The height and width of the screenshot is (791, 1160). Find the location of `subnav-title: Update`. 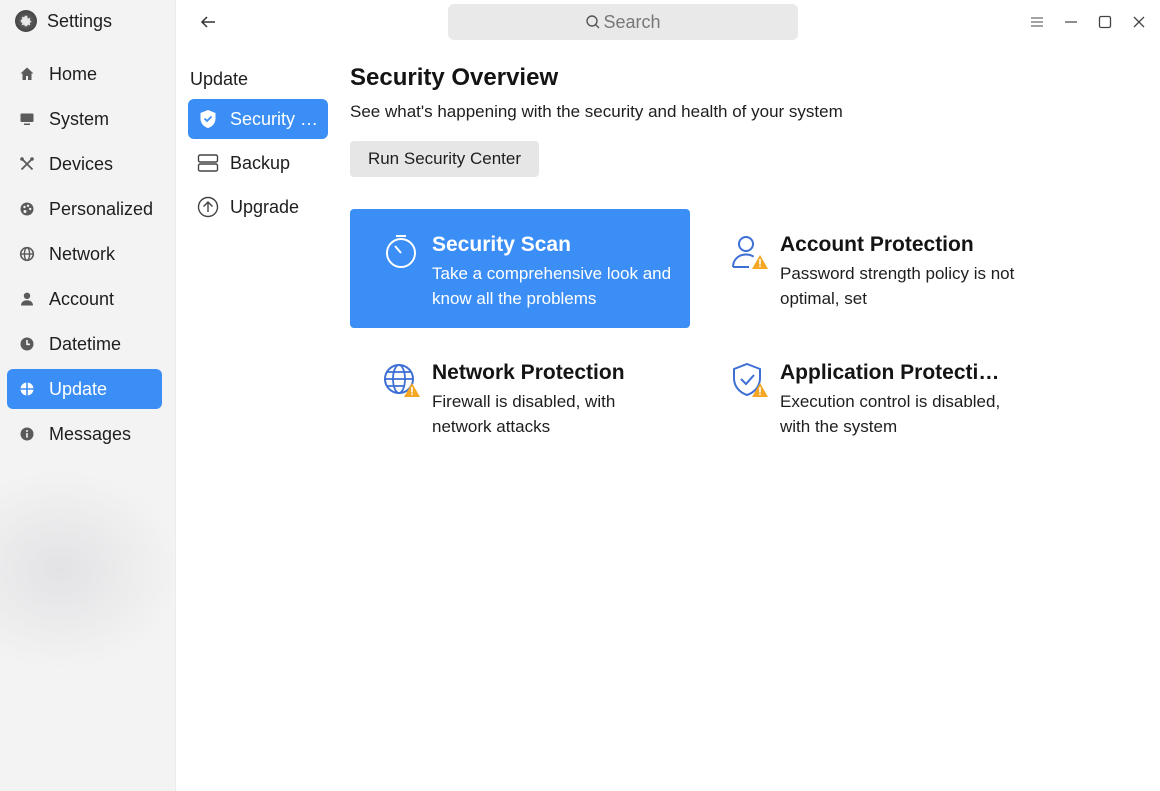

subnav-title: Update is located at coordinates (219, 79).